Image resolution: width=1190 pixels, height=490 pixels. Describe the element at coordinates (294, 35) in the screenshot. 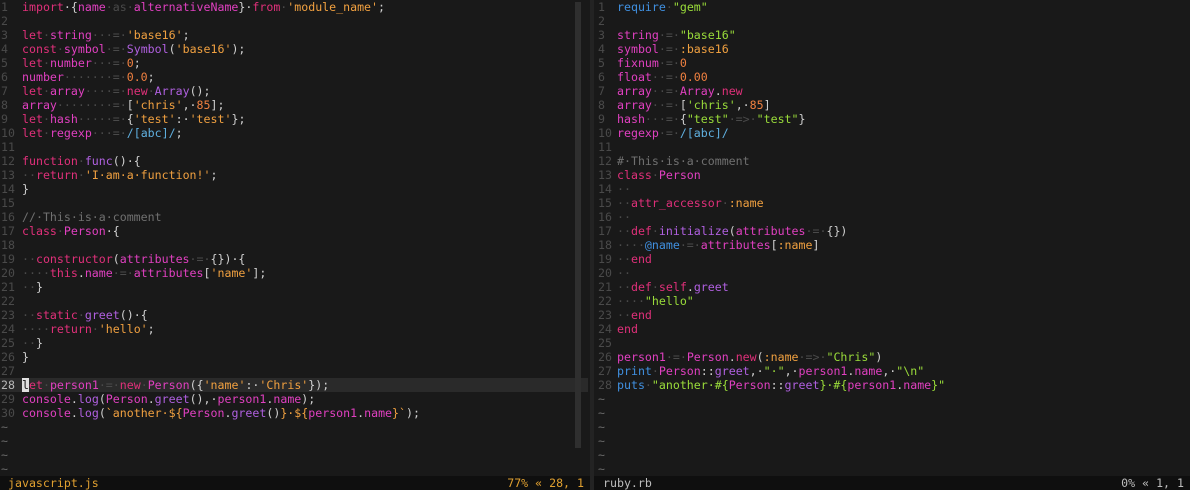

I see `code-line: 3 let·string···=·'base16';` at that location.